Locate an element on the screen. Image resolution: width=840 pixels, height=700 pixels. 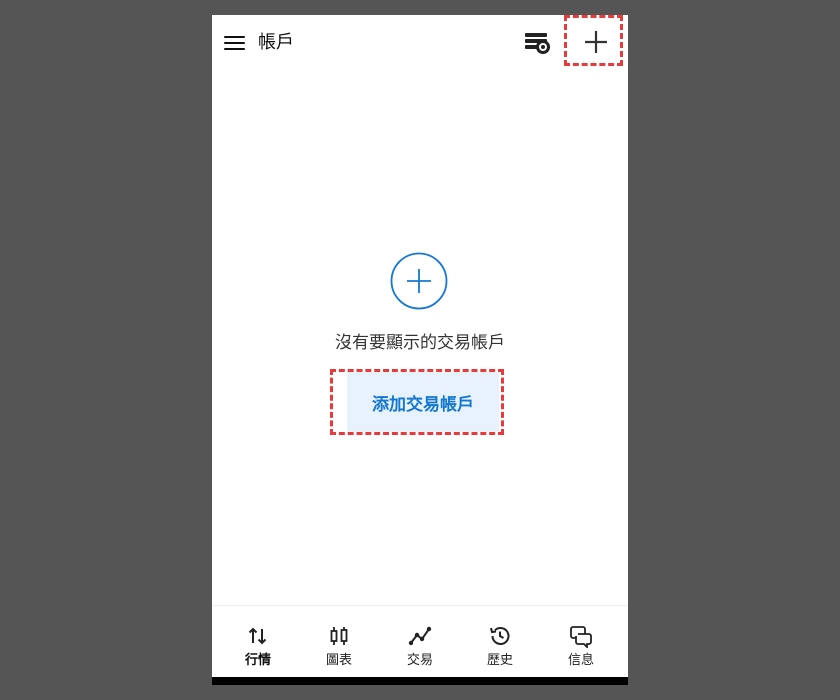
nav-item-messages: 信息 is located at coordinates (581, 642).